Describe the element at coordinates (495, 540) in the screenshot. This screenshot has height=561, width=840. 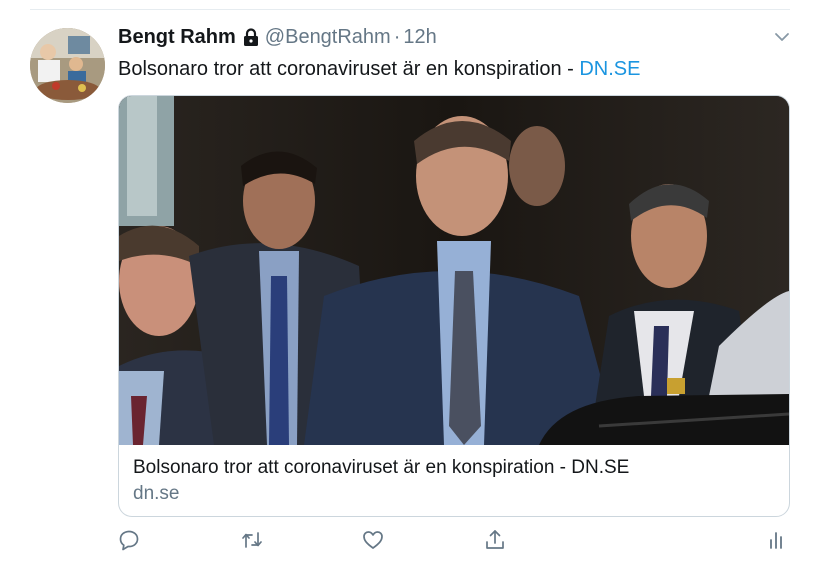
I see `share-icon` at that location.